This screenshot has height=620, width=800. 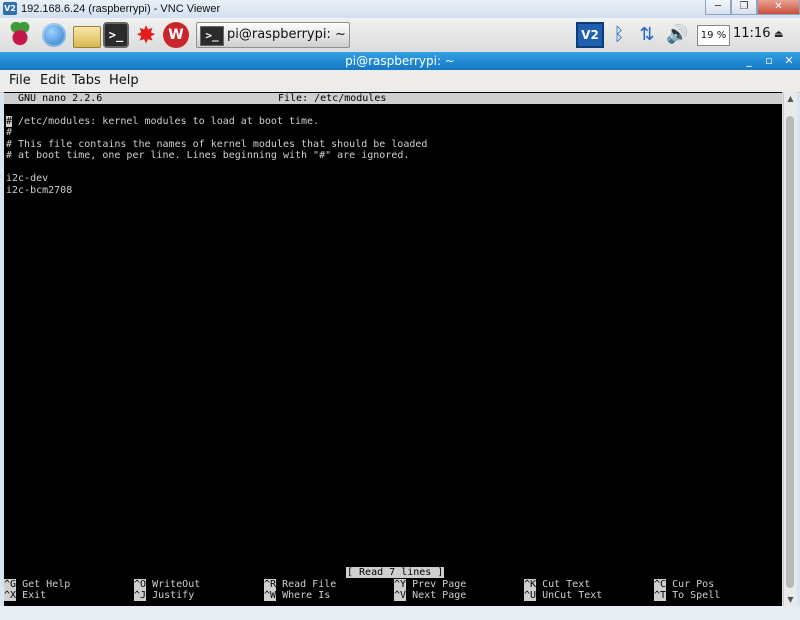 What do you see at coordinates (332, 98) in the screenshot?
I see `nano-filename: File: /etc/modules` at bounding box center [332, 98].